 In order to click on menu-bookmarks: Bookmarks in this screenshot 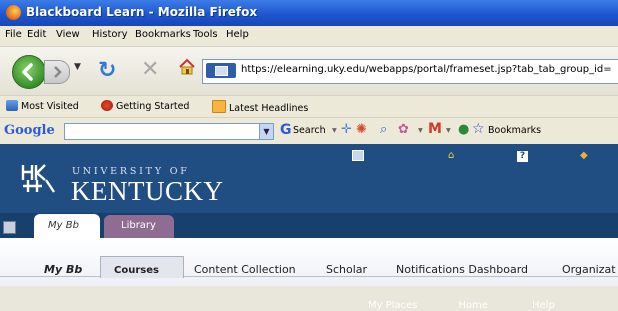, I will do `click(163, 34)`.